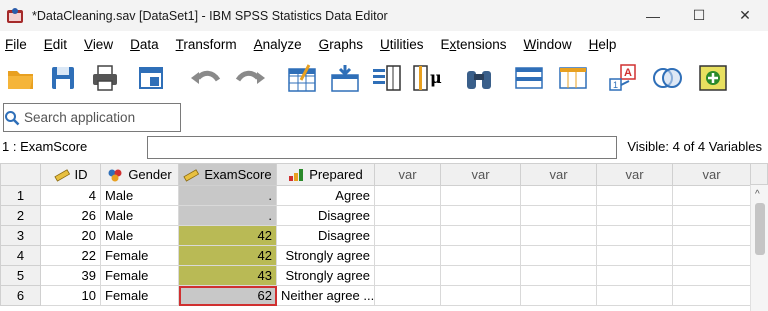 This screenshot has height=311, width=768. I want to click on undo-icon, so click(205, 78).